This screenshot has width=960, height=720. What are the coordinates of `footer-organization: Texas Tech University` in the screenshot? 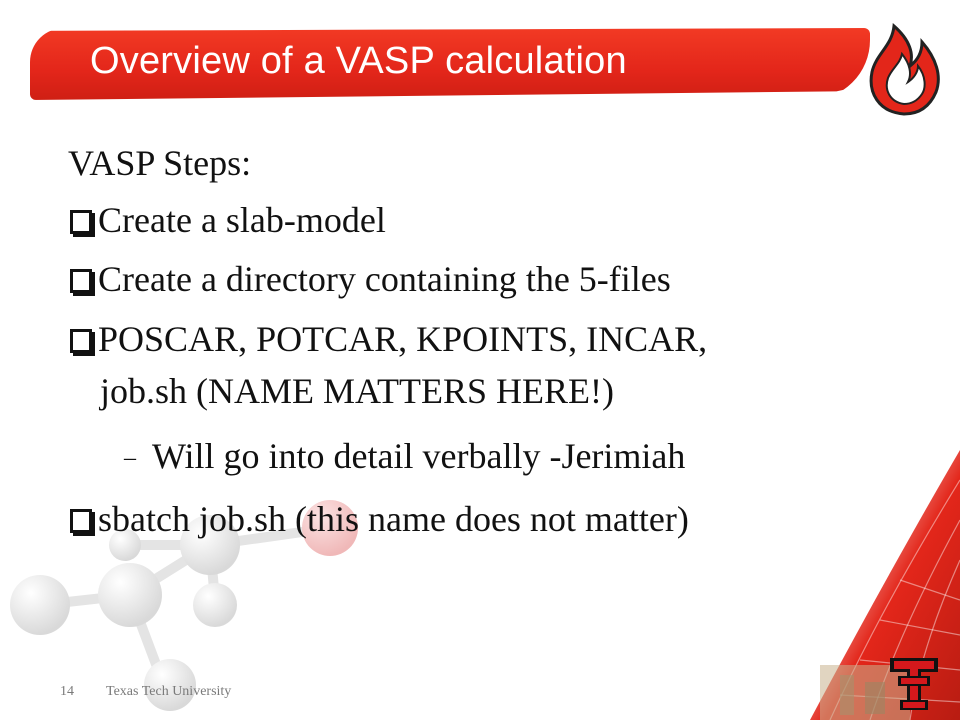 It's located at (169, 691).